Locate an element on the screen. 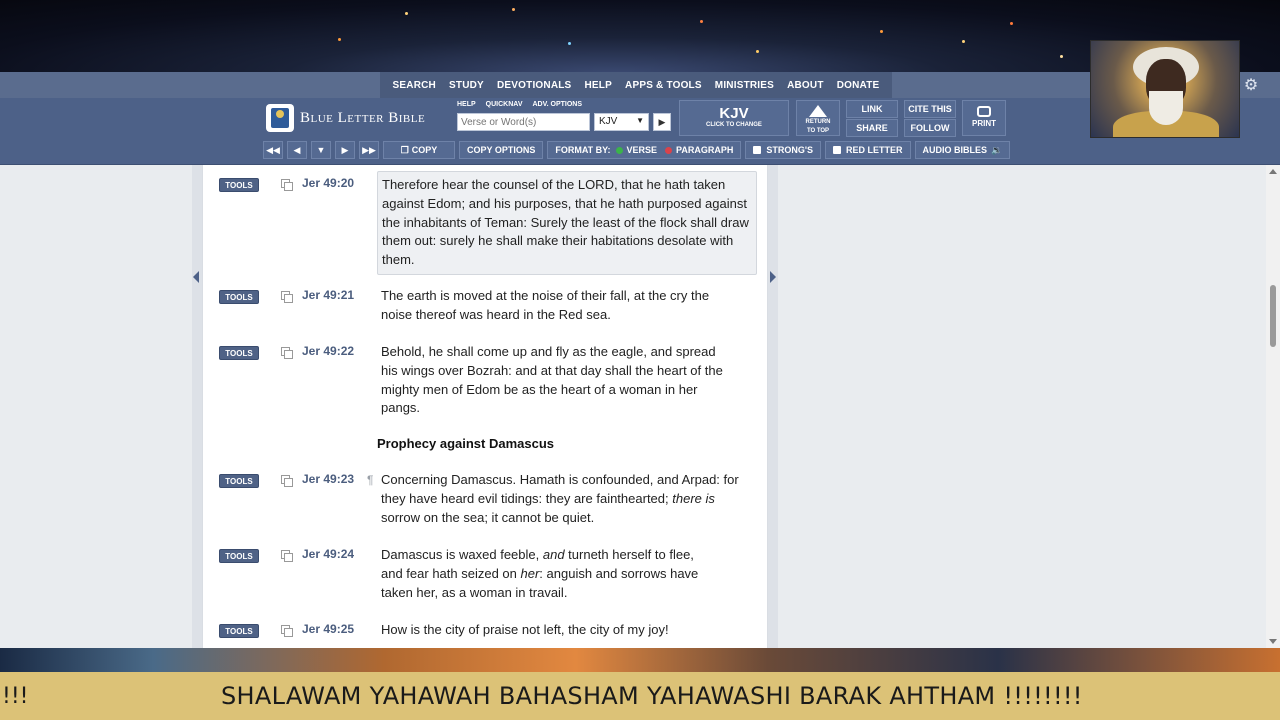  nav-about: ABOUT is located at coordinates (805, 85).